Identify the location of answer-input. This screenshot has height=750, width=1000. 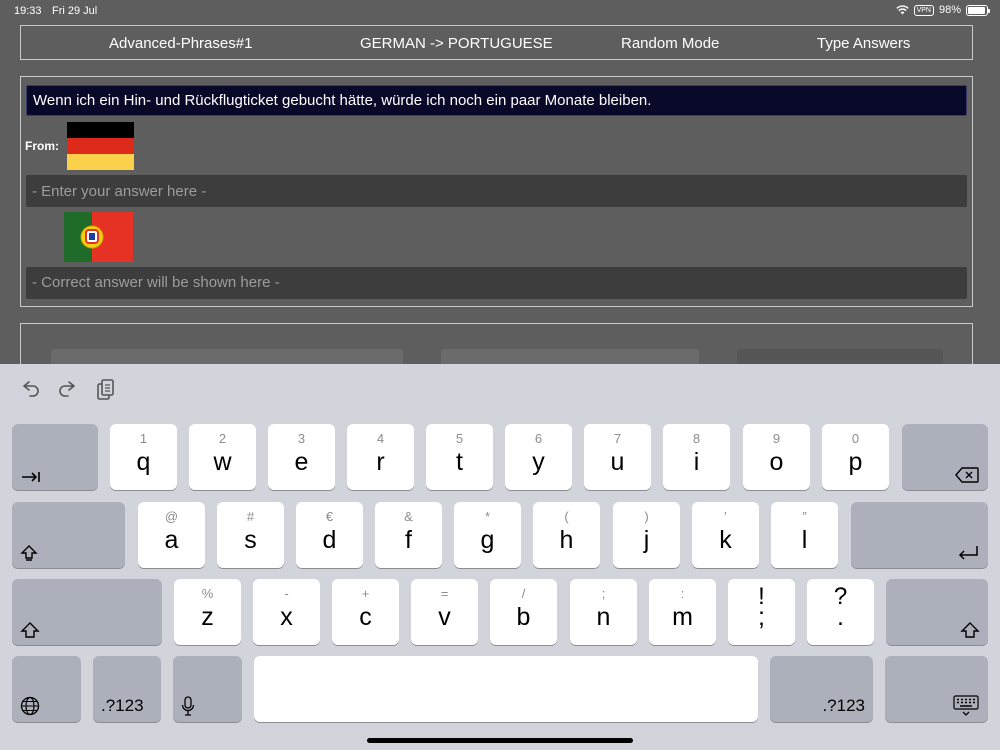
(496, 191).